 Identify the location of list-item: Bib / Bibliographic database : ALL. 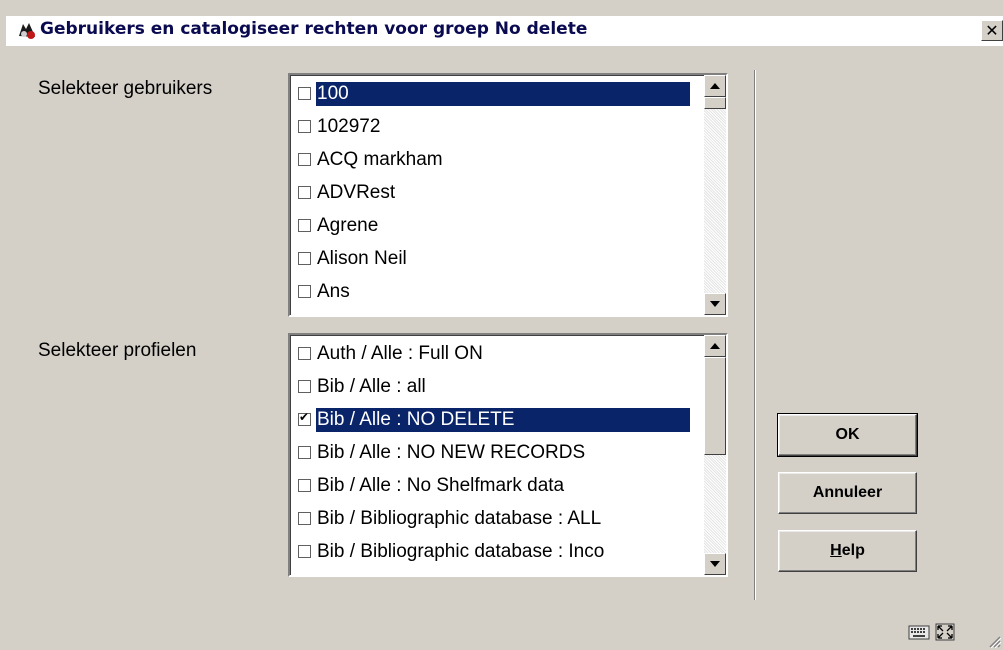
(494, 519).